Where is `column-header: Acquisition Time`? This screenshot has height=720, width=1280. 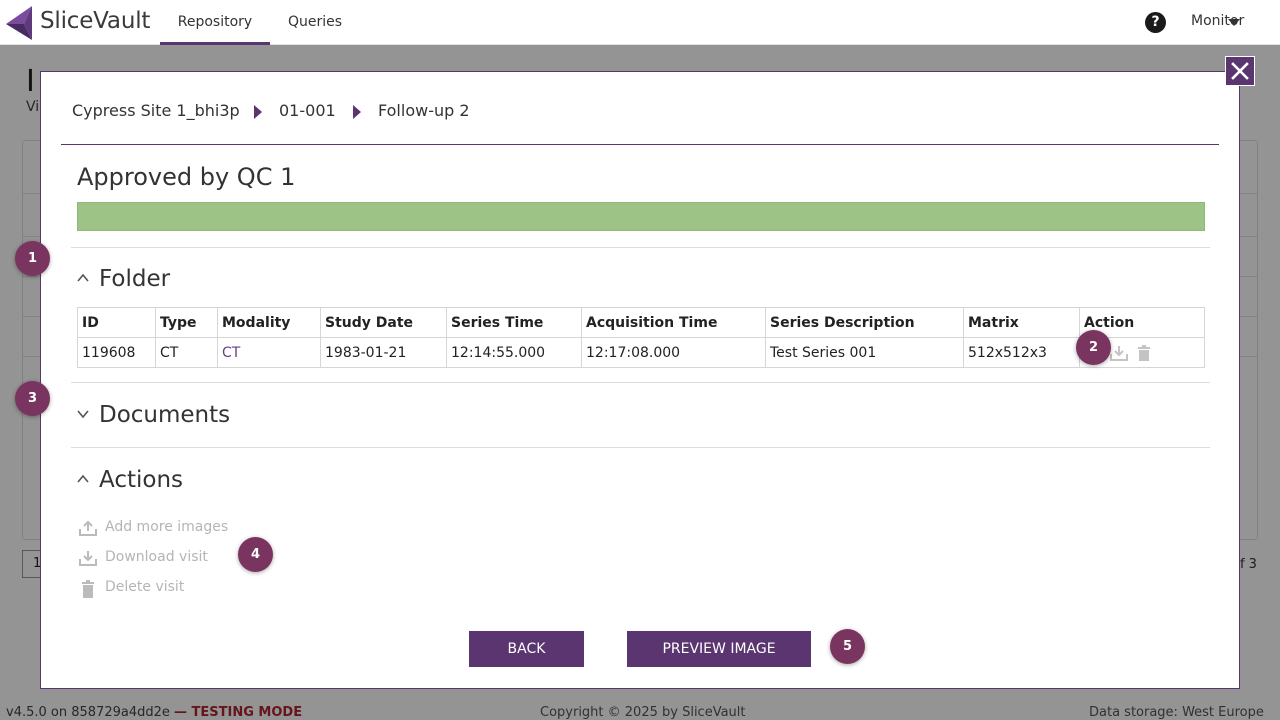
column-header: Acquisition Time is located at coordinates (673, 322).